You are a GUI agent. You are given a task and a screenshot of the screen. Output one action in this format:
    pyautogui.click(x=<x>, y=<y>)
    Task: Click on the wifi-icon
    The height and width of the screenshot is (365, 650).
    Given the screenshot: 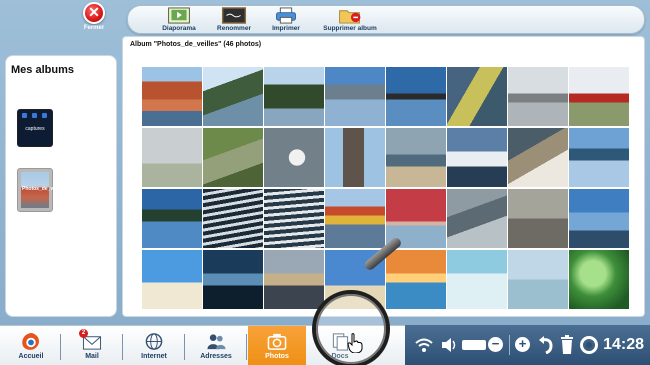 What is the action you would take?
    pyautogui.click(x=424, y=345)
    